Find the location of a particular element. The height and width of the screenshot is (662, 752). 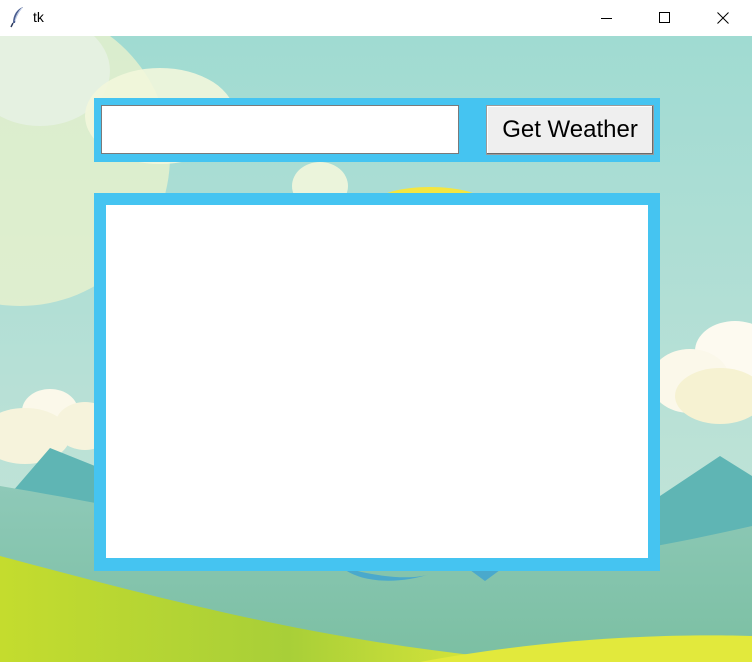

minimize-button is located at coordinates (607, 18).